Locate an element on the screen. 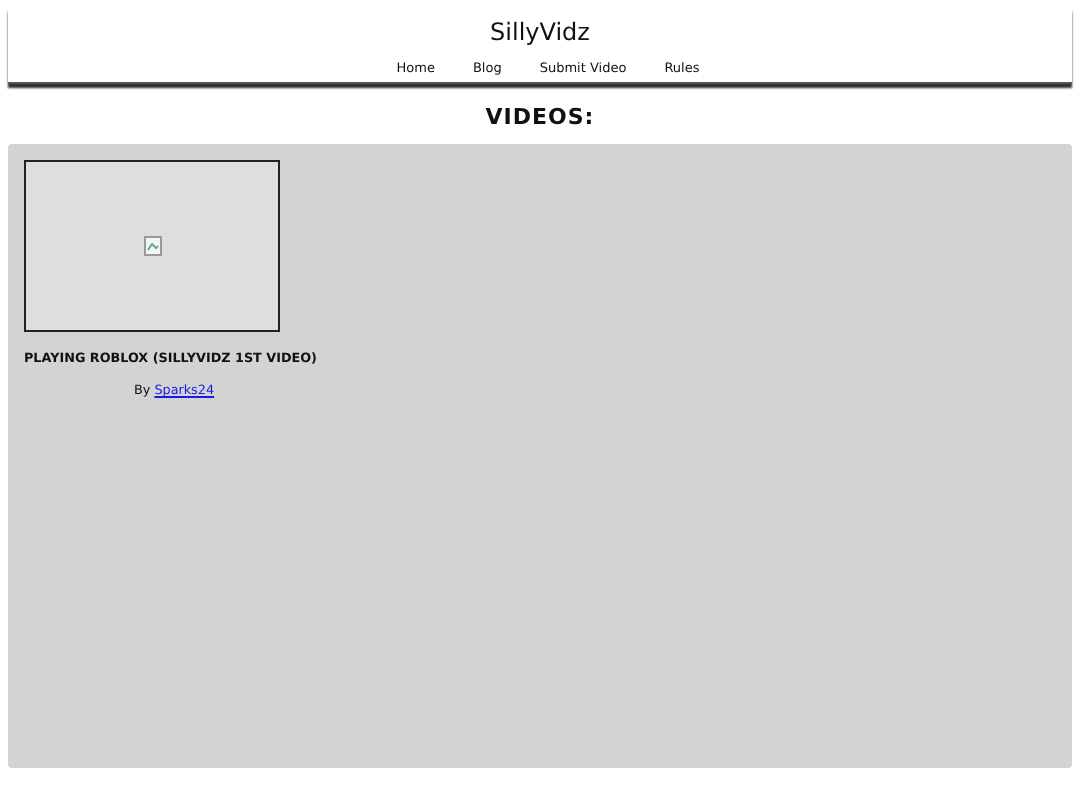  video-thumbnail is located at coordinates (152, 246).